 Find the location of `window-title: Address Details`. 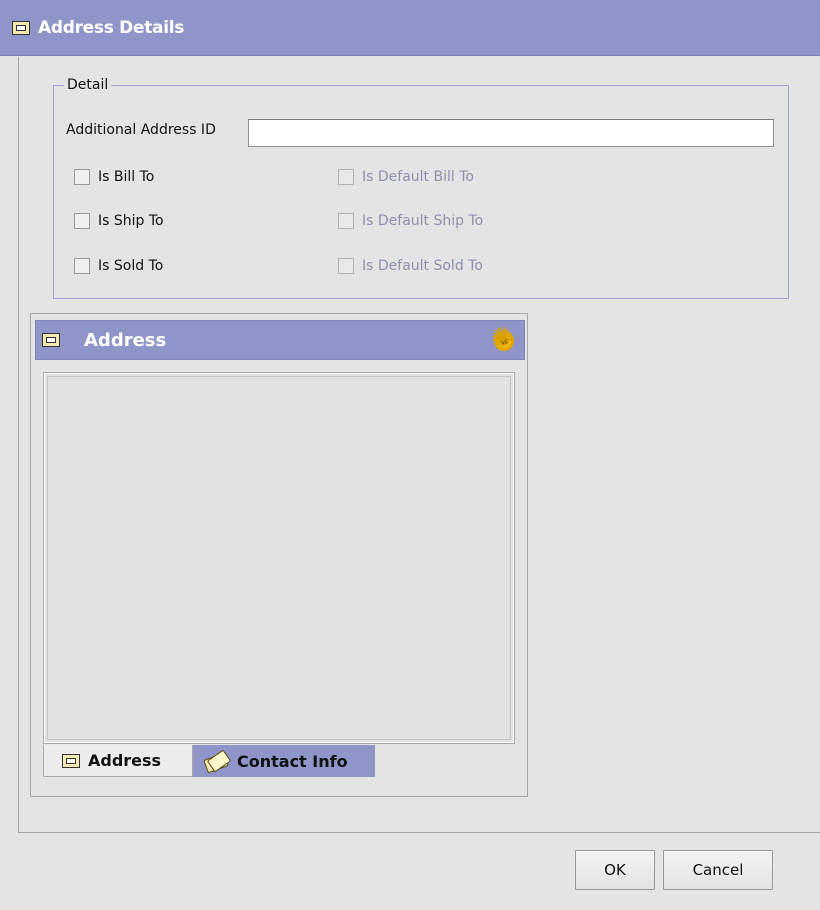

window-title: Address Details is located at coordinates (111, 27).